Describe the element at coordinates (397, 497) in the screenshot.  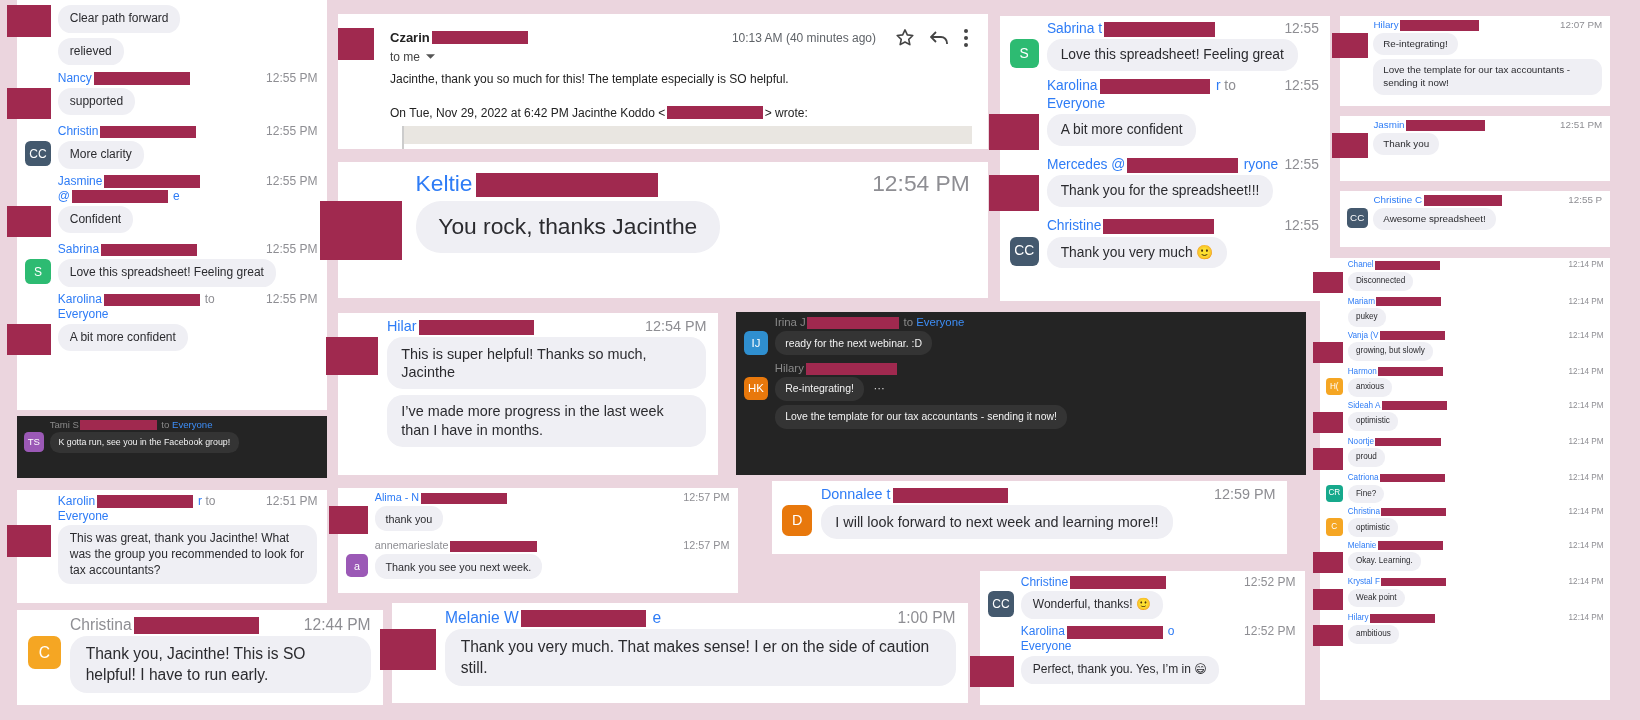
I see `sender-name: Alima - N` at that location.